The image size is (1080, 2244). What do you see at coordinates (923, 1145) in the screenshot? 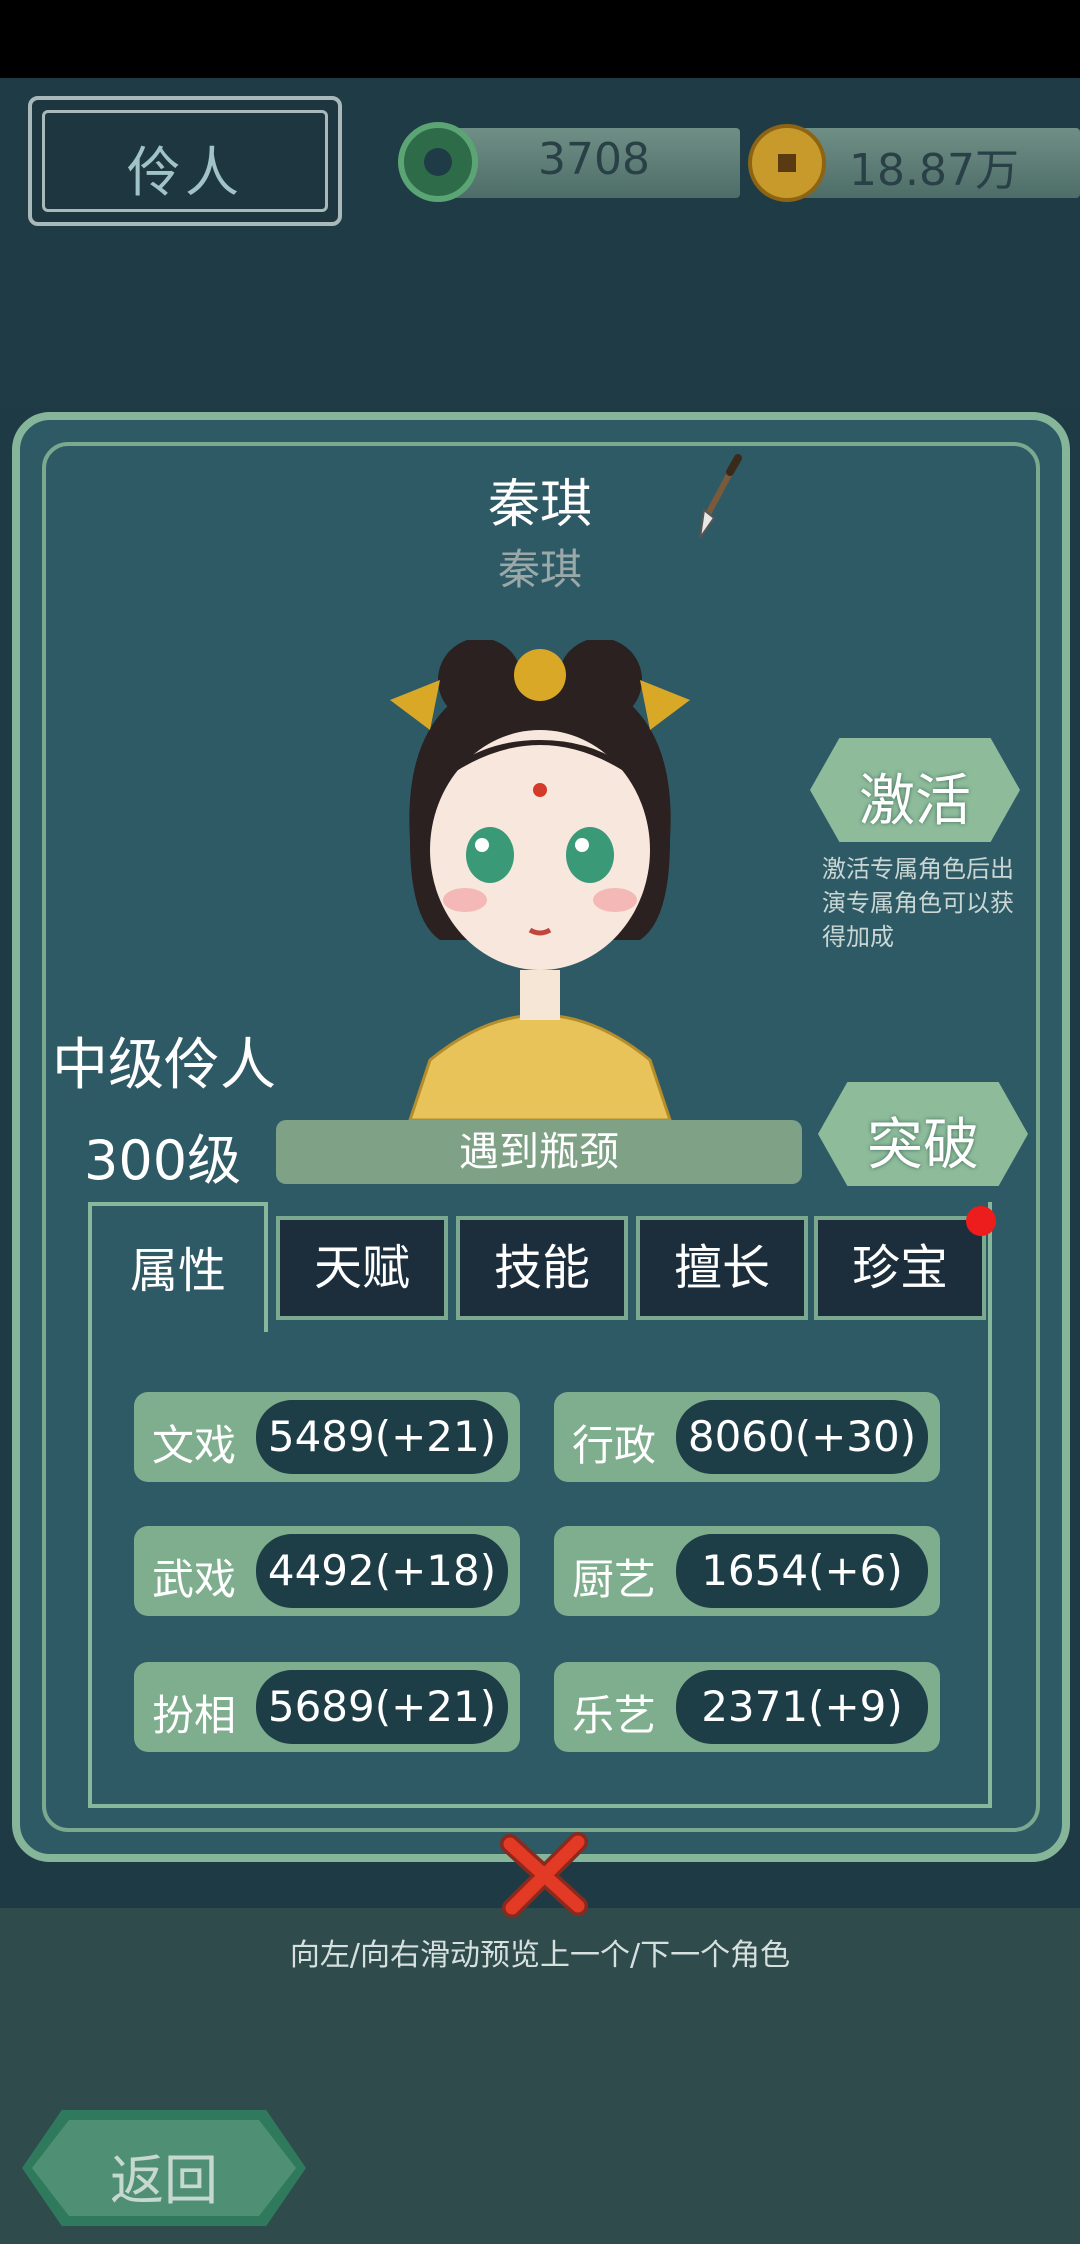
I see `breakthrough-button-label: 突破` at bounding box center [923, 1145].